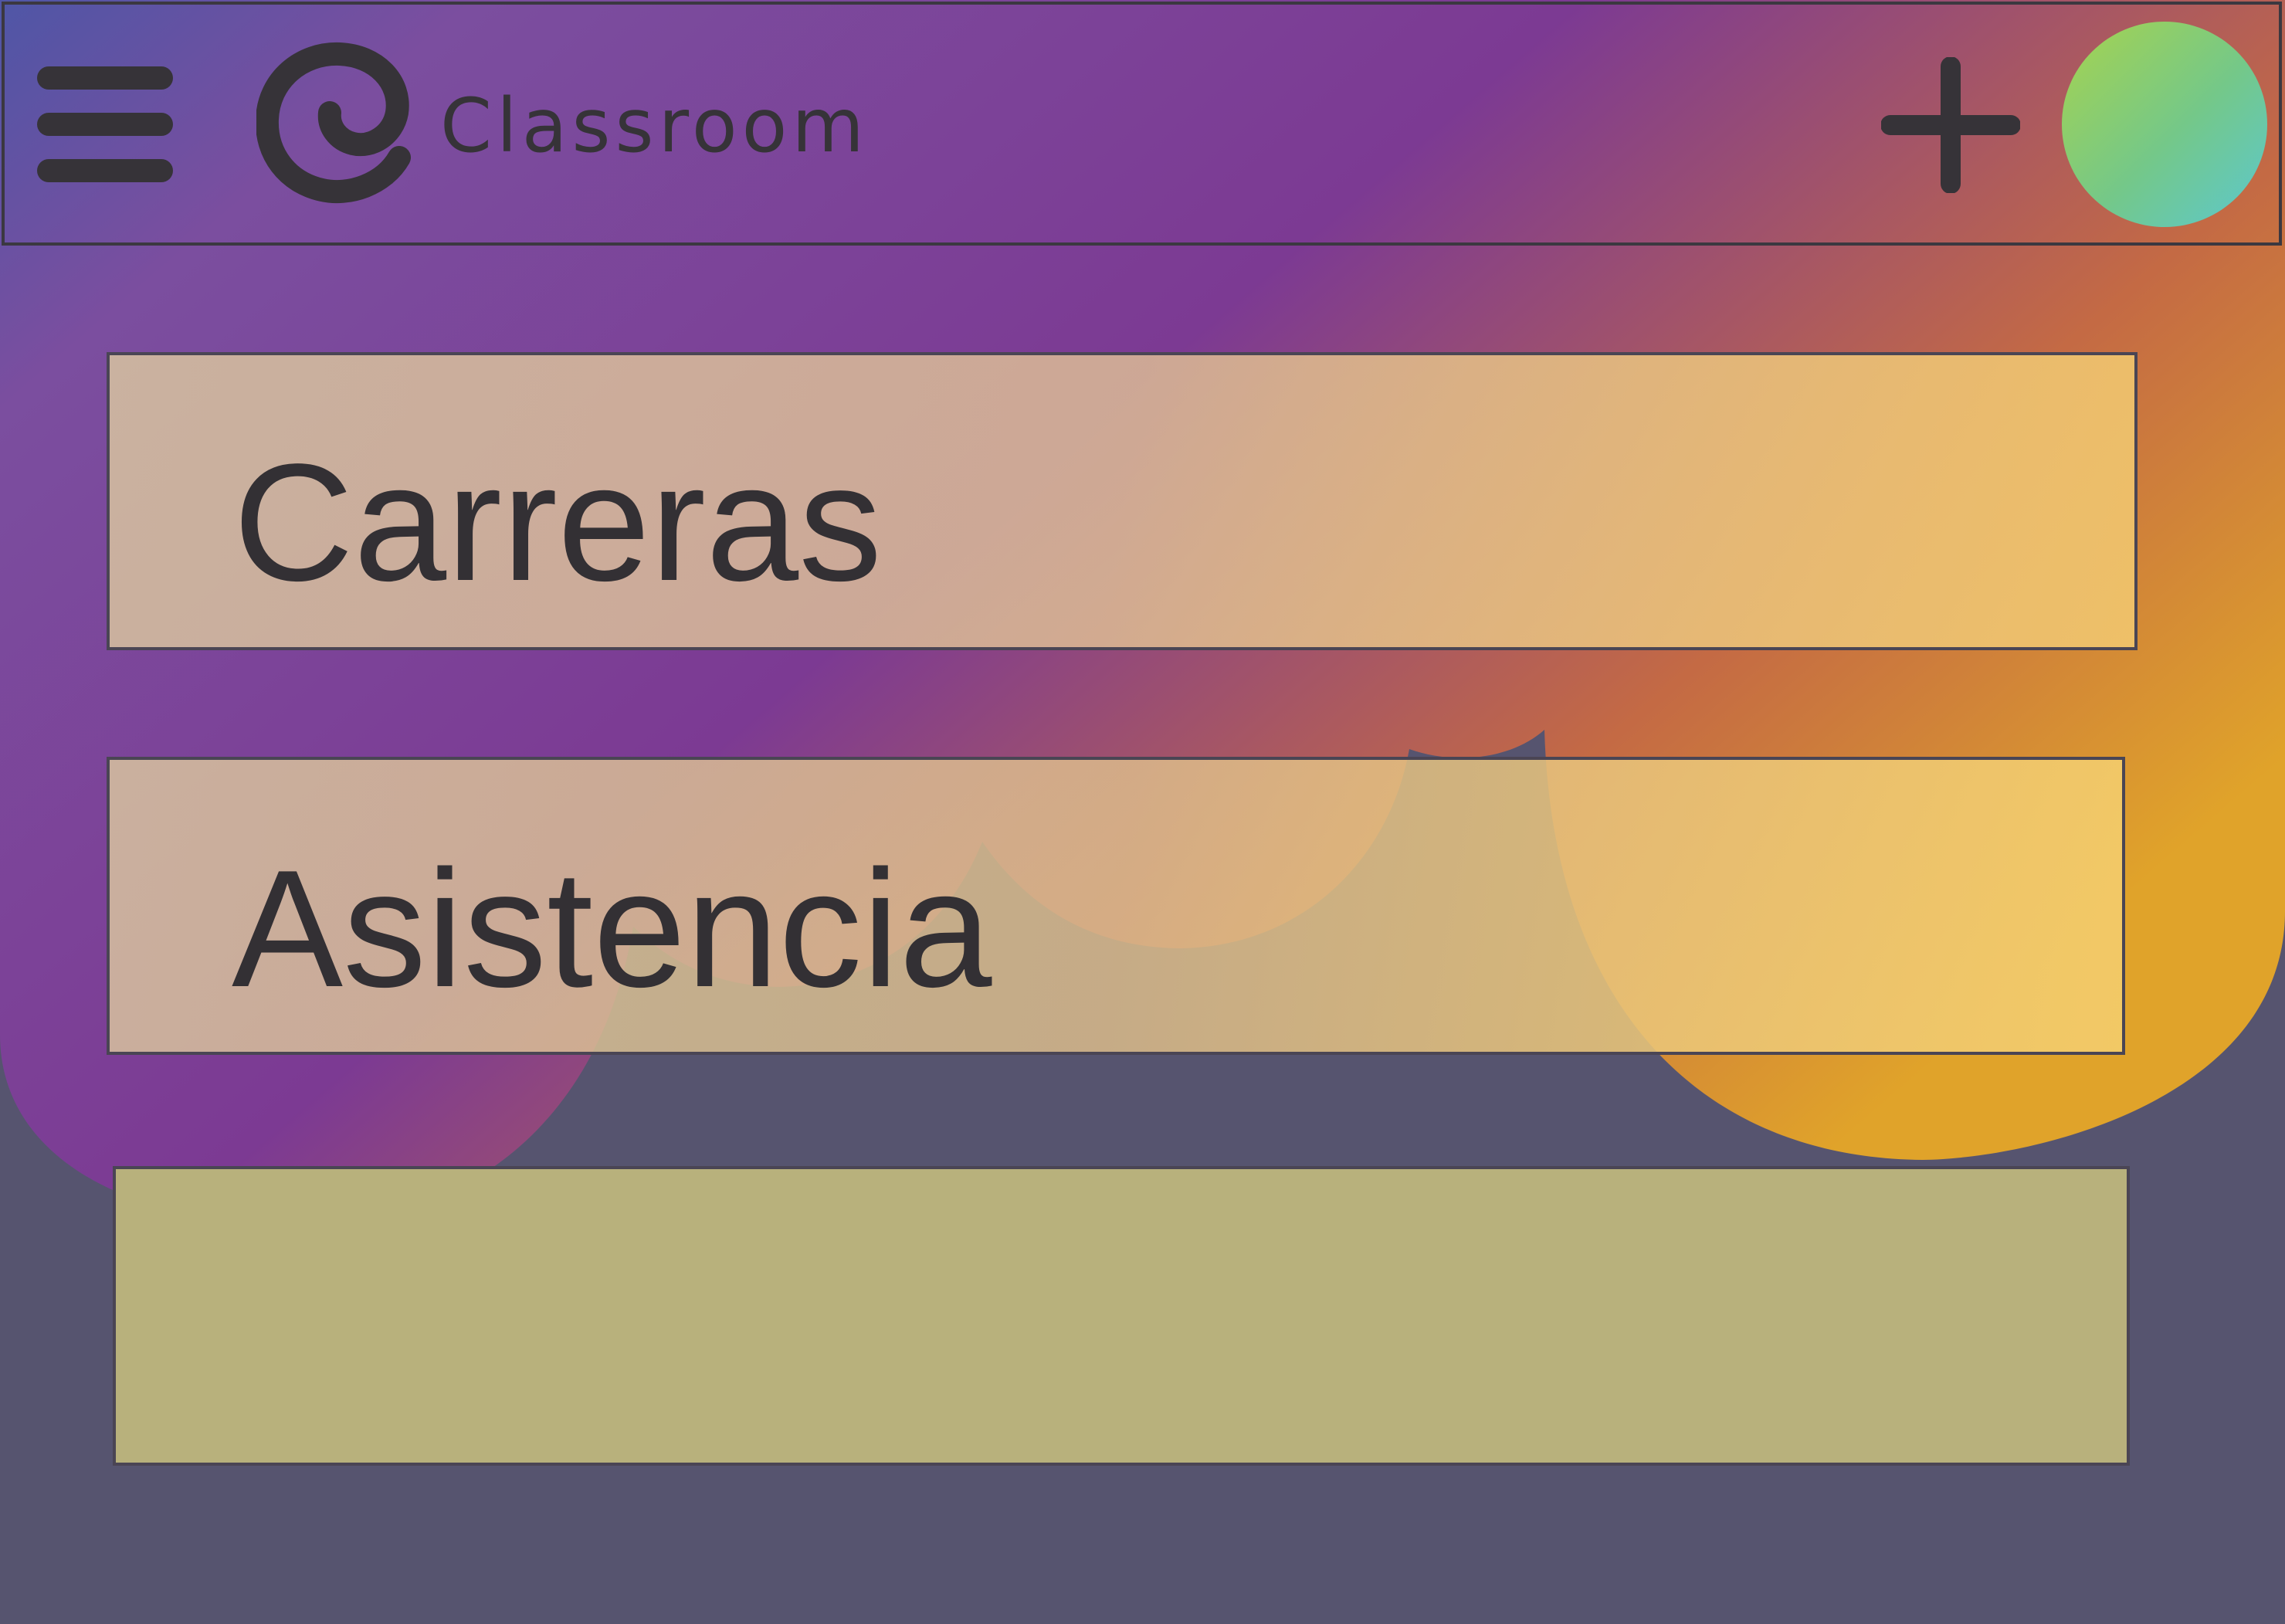 This screenshot has height=1624, width=2285. I want to click on user-avatar, so click(2164, 125).